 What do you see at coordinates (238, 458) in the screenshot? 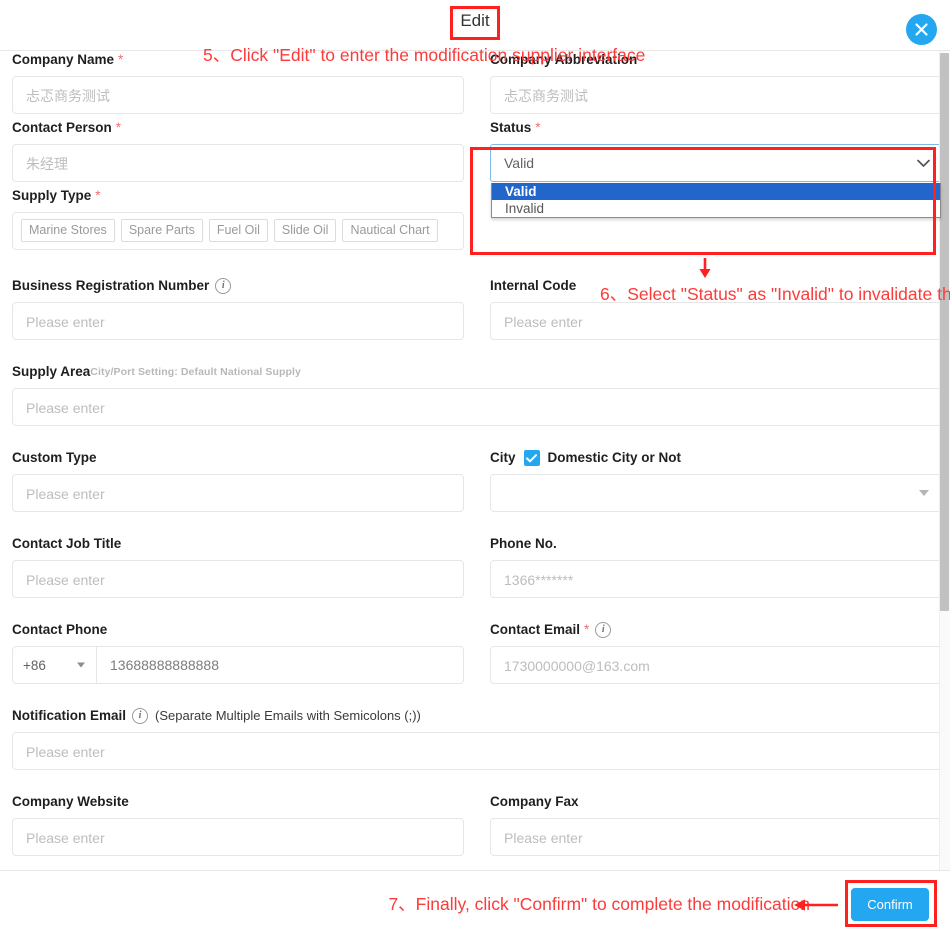
I see `label-custom-type: Custom Type` at bounding box center [238, 458].